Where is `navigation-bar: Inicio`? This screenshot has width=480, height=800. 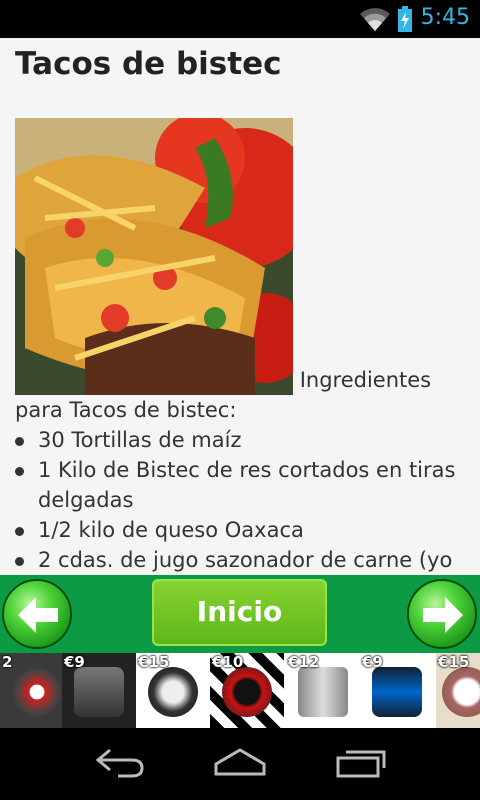 navigation-bar: Inicio is located at coordinates (240, 614).